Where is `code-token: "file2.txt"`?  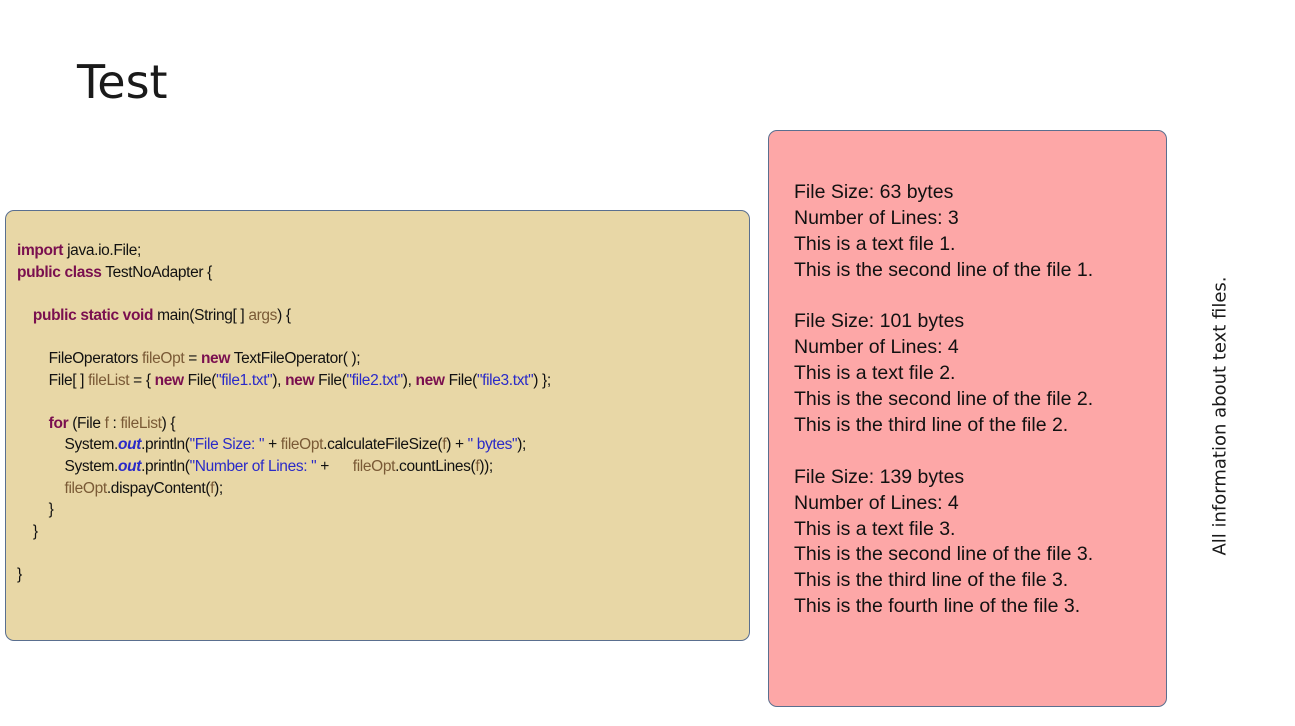 code-token: "file2.txt" is located at coordinates (375, 380).